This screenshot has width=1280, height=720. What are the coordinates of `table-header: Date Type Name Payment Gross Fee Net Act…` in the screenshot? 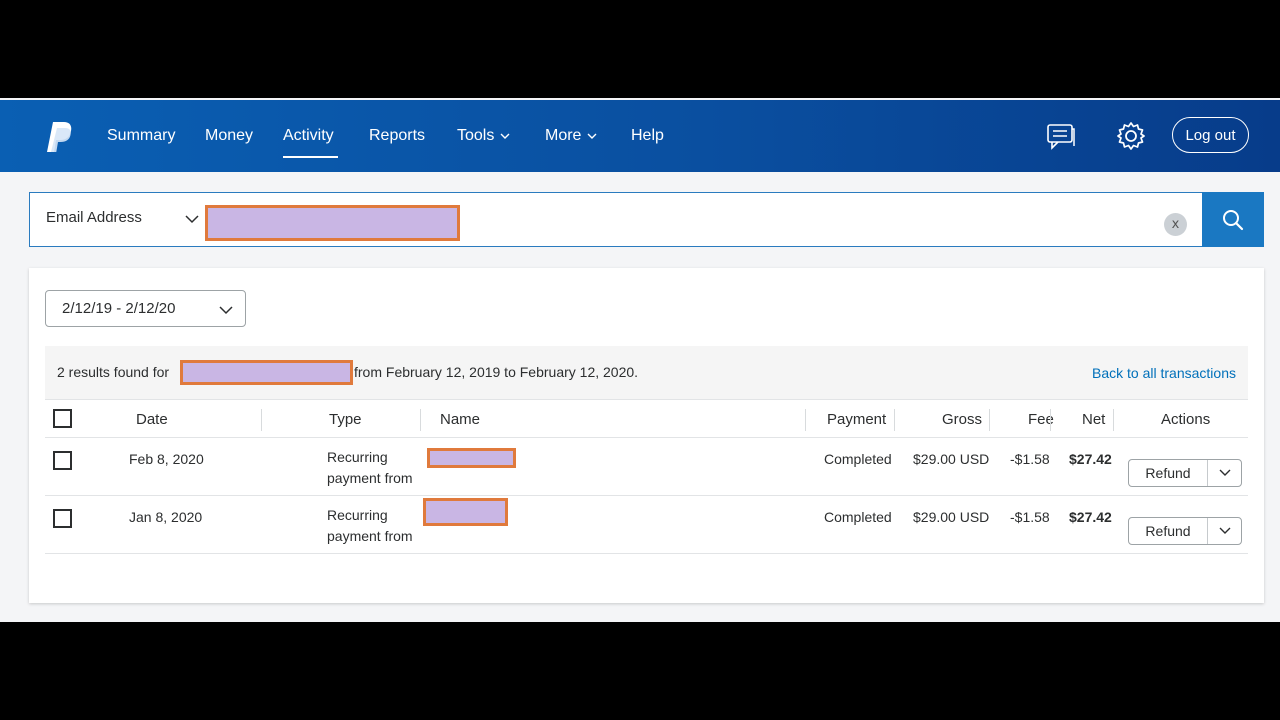 It's located at (646, 418).